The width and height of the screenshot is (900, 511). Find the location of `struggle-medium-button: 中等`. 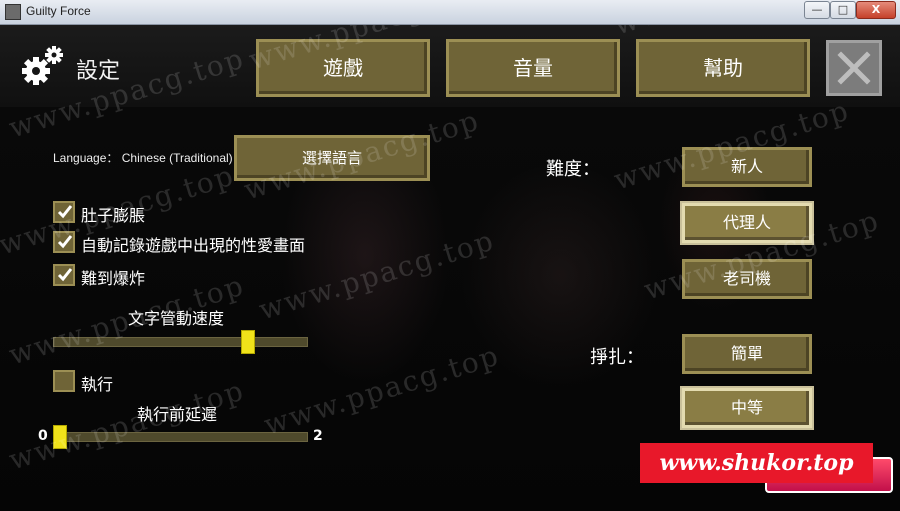

struggle-medium-button: 中等 is located at coordinates (747, 408).